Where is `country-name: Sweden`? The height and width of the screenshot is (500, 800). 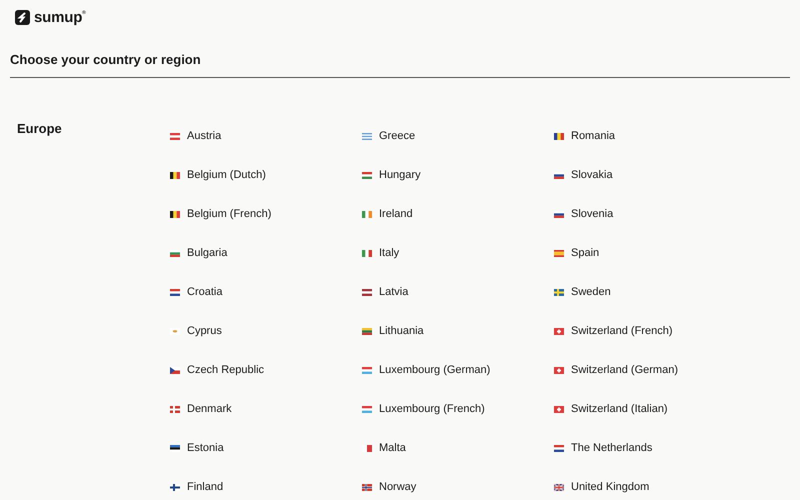
country-name: Sweden is located at coordinates (591, 292).